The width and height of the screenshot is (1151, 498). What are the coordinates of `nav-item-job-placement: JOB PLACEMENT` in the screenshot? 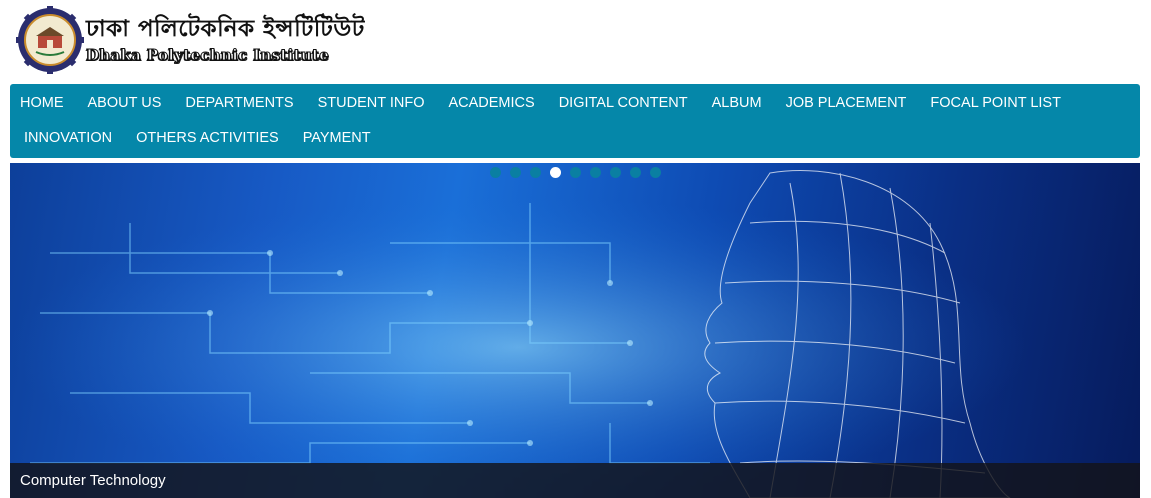 It's located at (846, 101).